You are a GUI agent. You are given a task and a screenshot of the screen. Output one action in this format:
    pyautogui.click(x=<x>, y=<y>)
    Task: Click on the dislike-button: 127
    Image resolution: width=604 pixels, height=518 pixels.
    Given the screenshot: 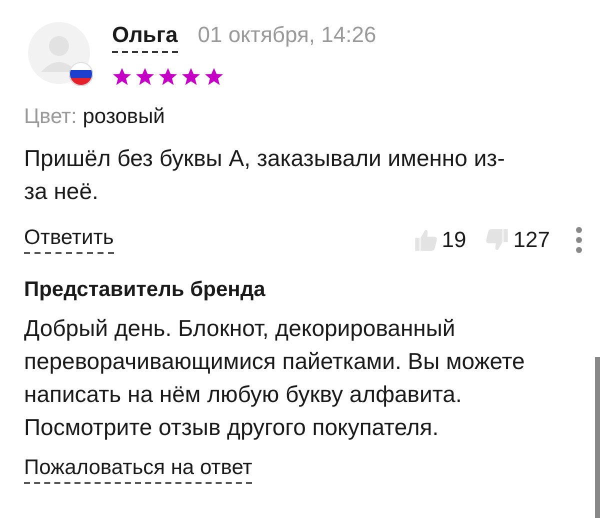 What is the action you would take?
    pyautogui.click(x=517, y=240)
    